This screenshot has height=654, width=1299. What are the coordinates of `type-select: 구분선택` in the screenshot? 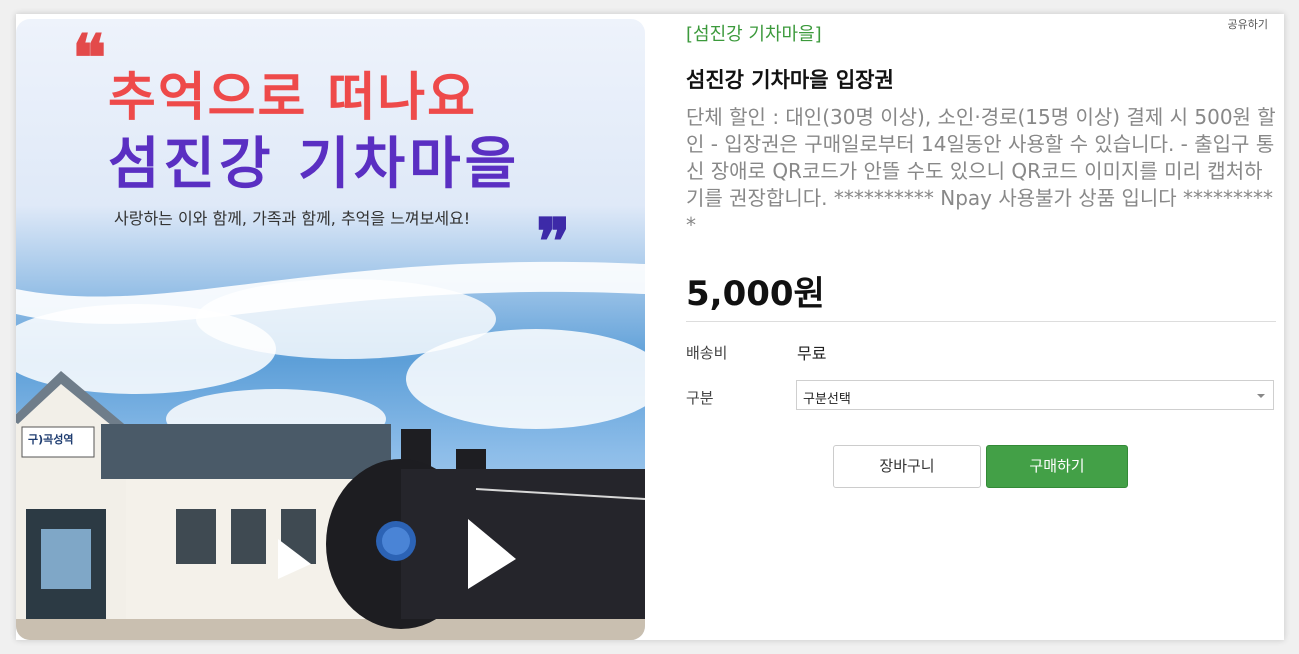 It's located at (1035, 395).